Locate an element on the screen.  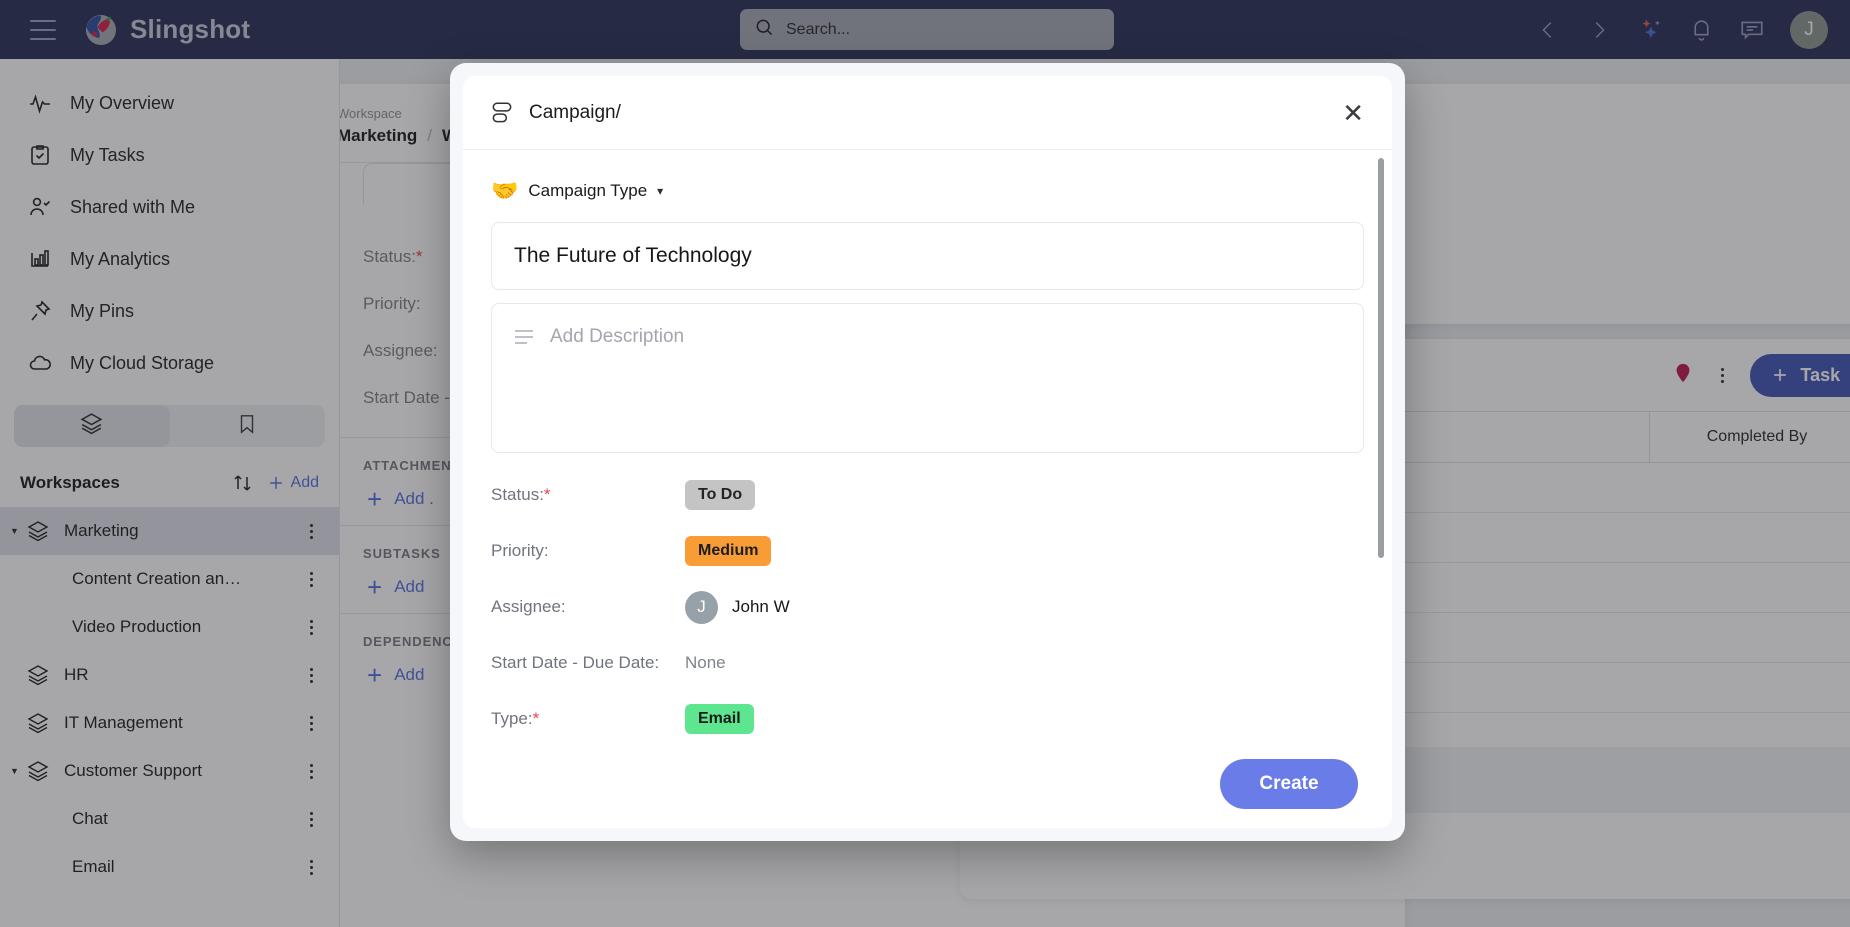
modal-field-label: Priority: is located at coordinates (520, 550).